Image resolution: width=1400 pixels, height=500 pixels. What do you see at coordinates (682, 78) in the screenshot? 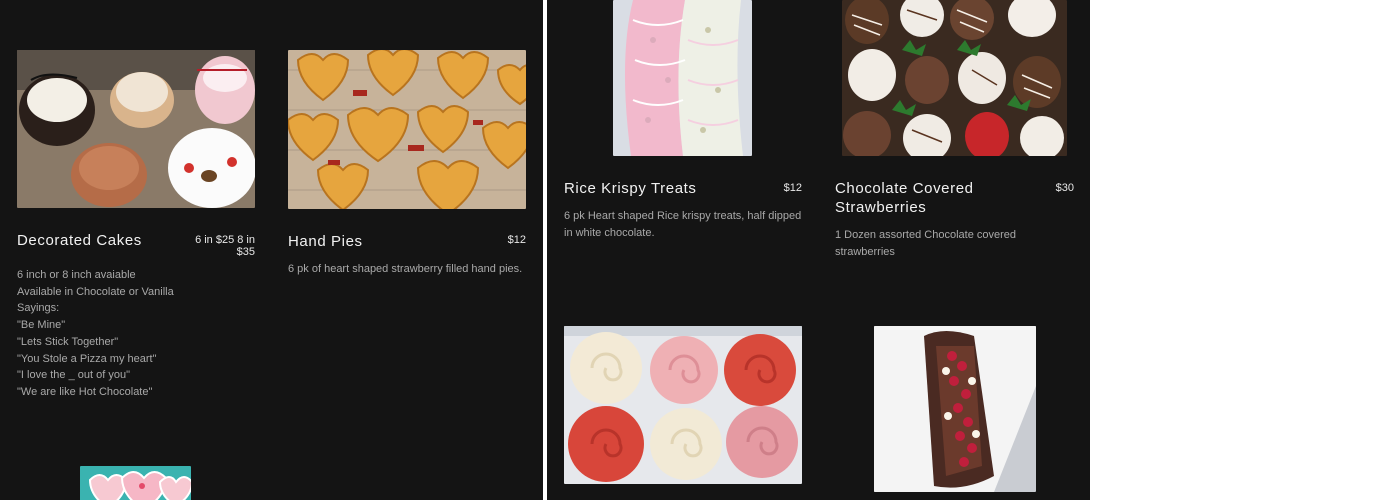
I see `rice-krispy-treats-image` at bounding box center [682, 78].